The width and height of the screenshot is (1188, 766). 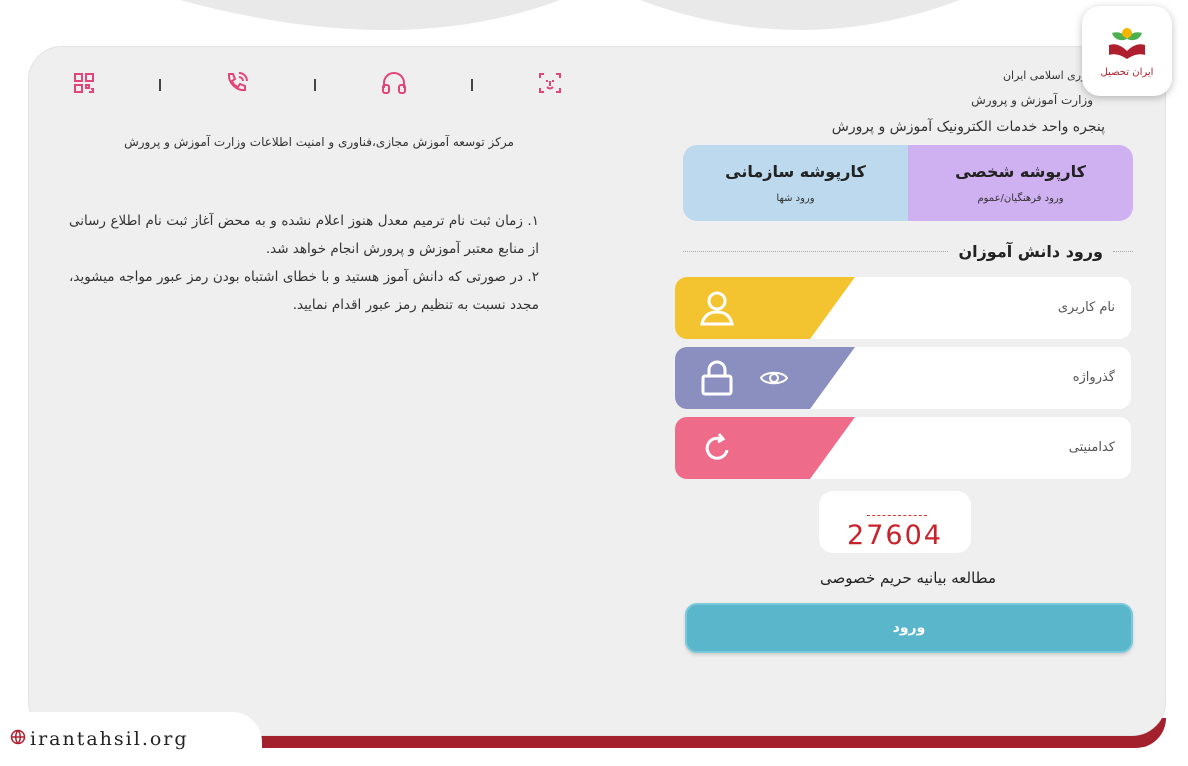 What do you see at coordinates (774, 380) in the screenshot?
I see `eye-icon` at bounding box center [774, 380].